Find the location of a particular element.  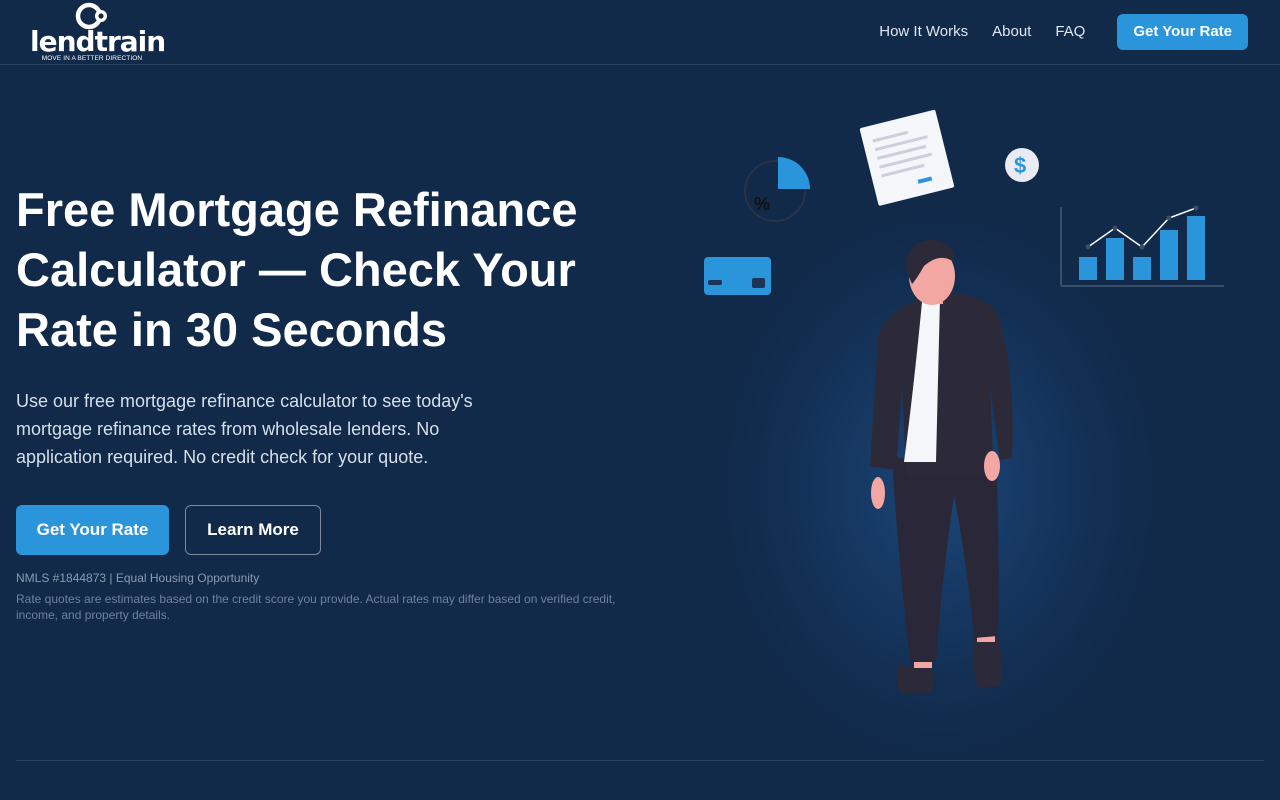

brand-logo: lendtrain MOVE IN A BETTER DIRECTION is located at coordinates (98, 33).